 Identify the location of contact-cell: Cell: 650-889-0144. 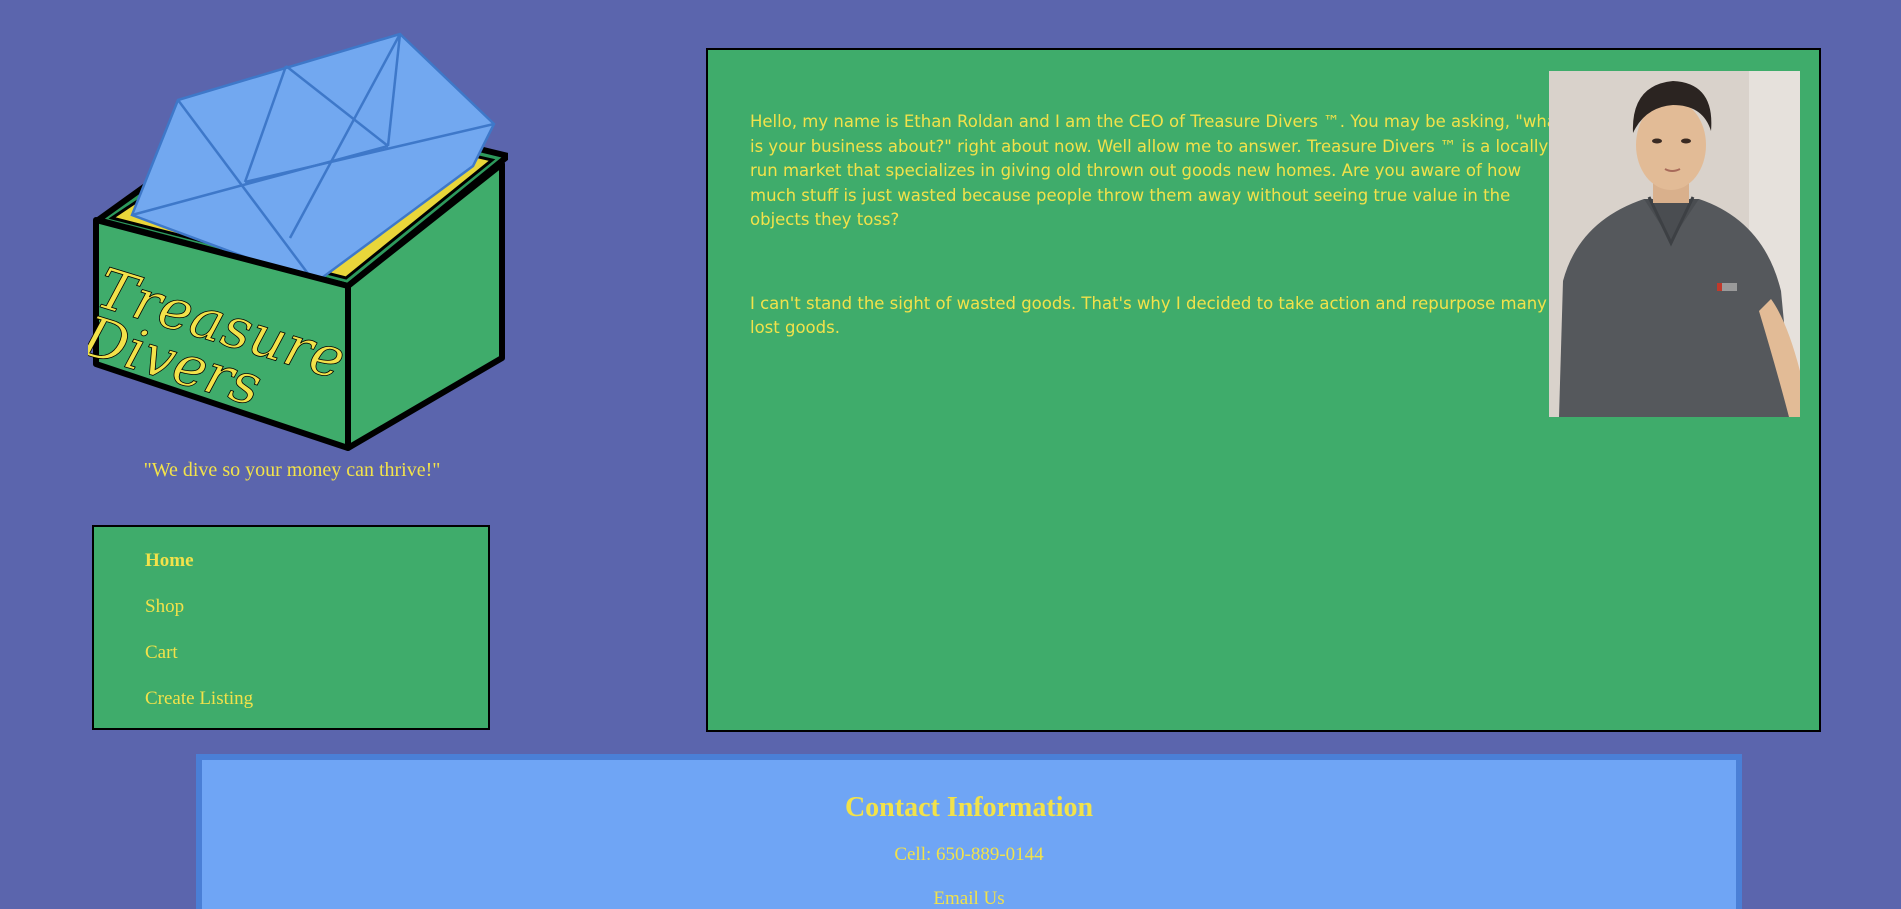
(969, 854).